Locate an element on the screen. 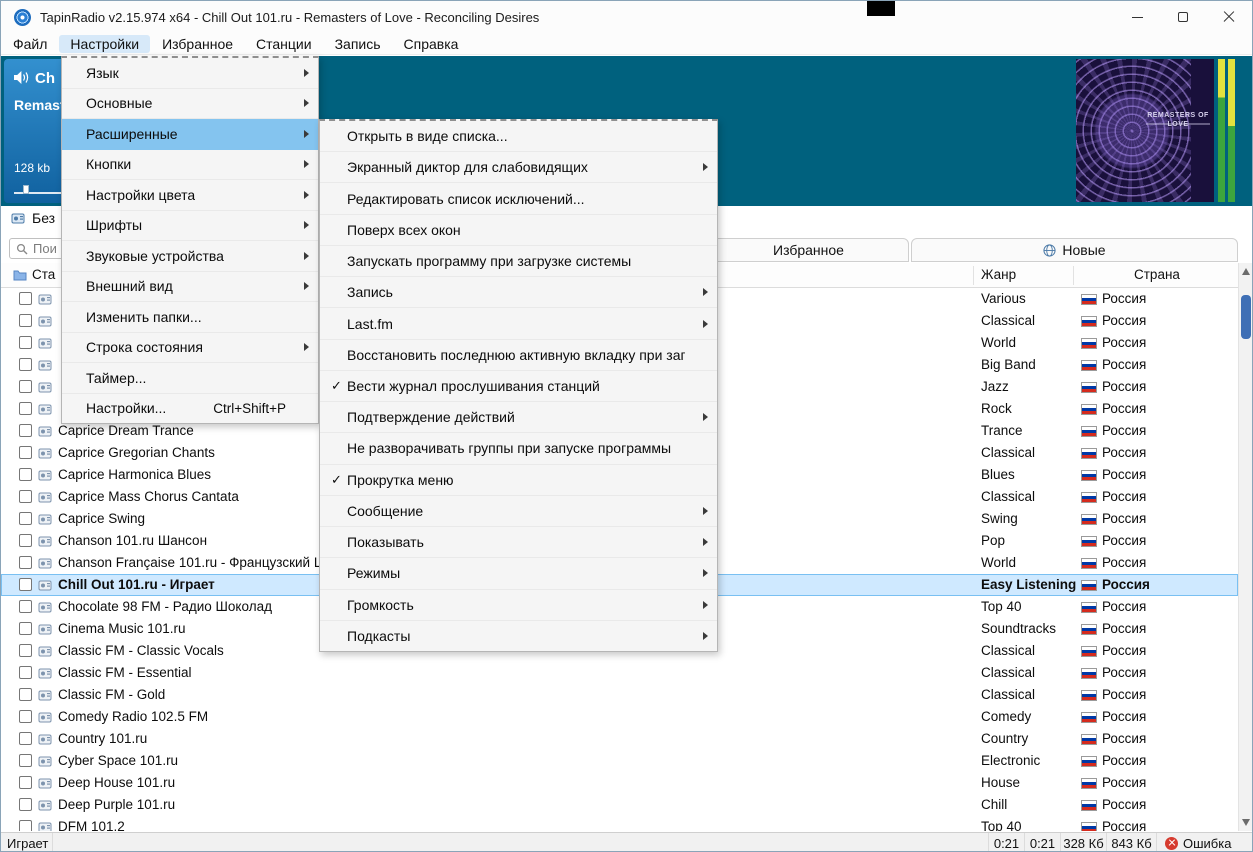 The width and height of the screenshot is (1253, 852). menu-item: ✓ Вести журнал прослушивания станций is located at coordinates (518, 387).